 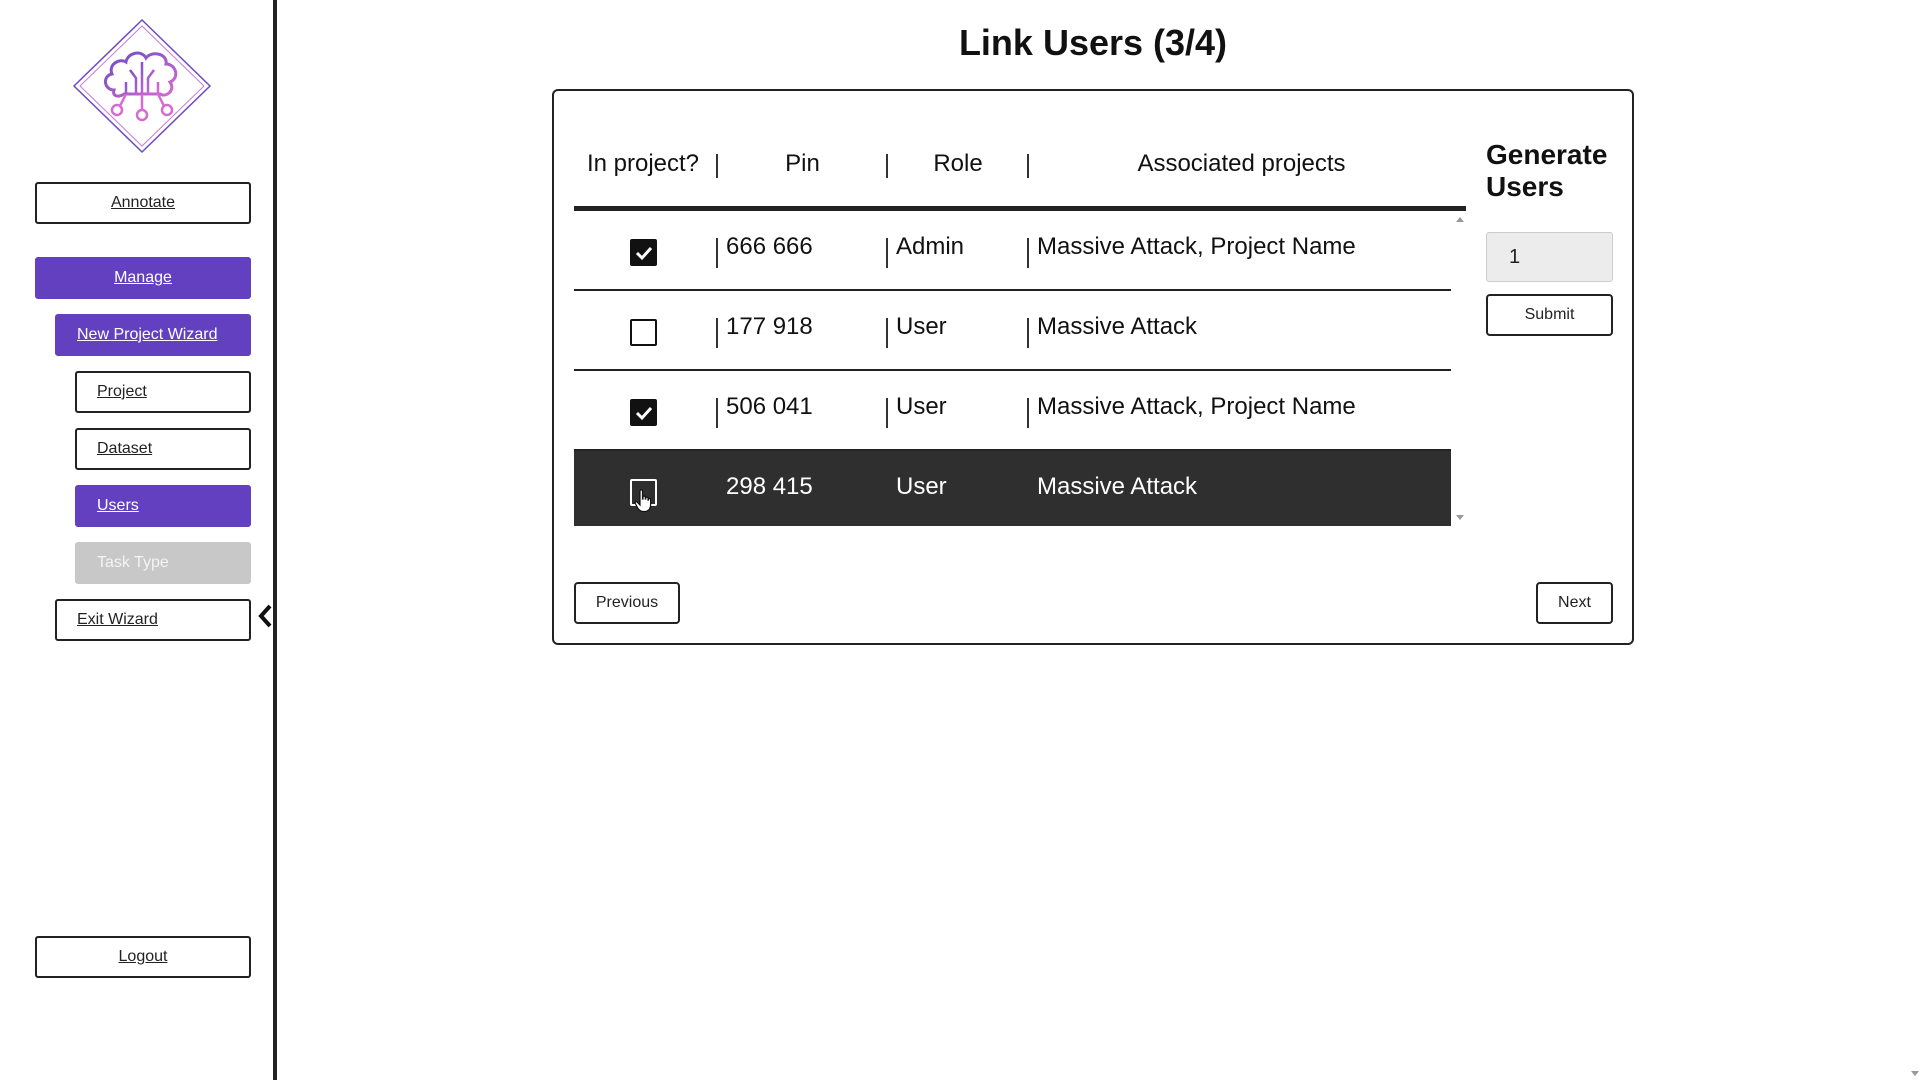 I want to click on page-title: Link Users (3/4), so click(x=1093, y=42).